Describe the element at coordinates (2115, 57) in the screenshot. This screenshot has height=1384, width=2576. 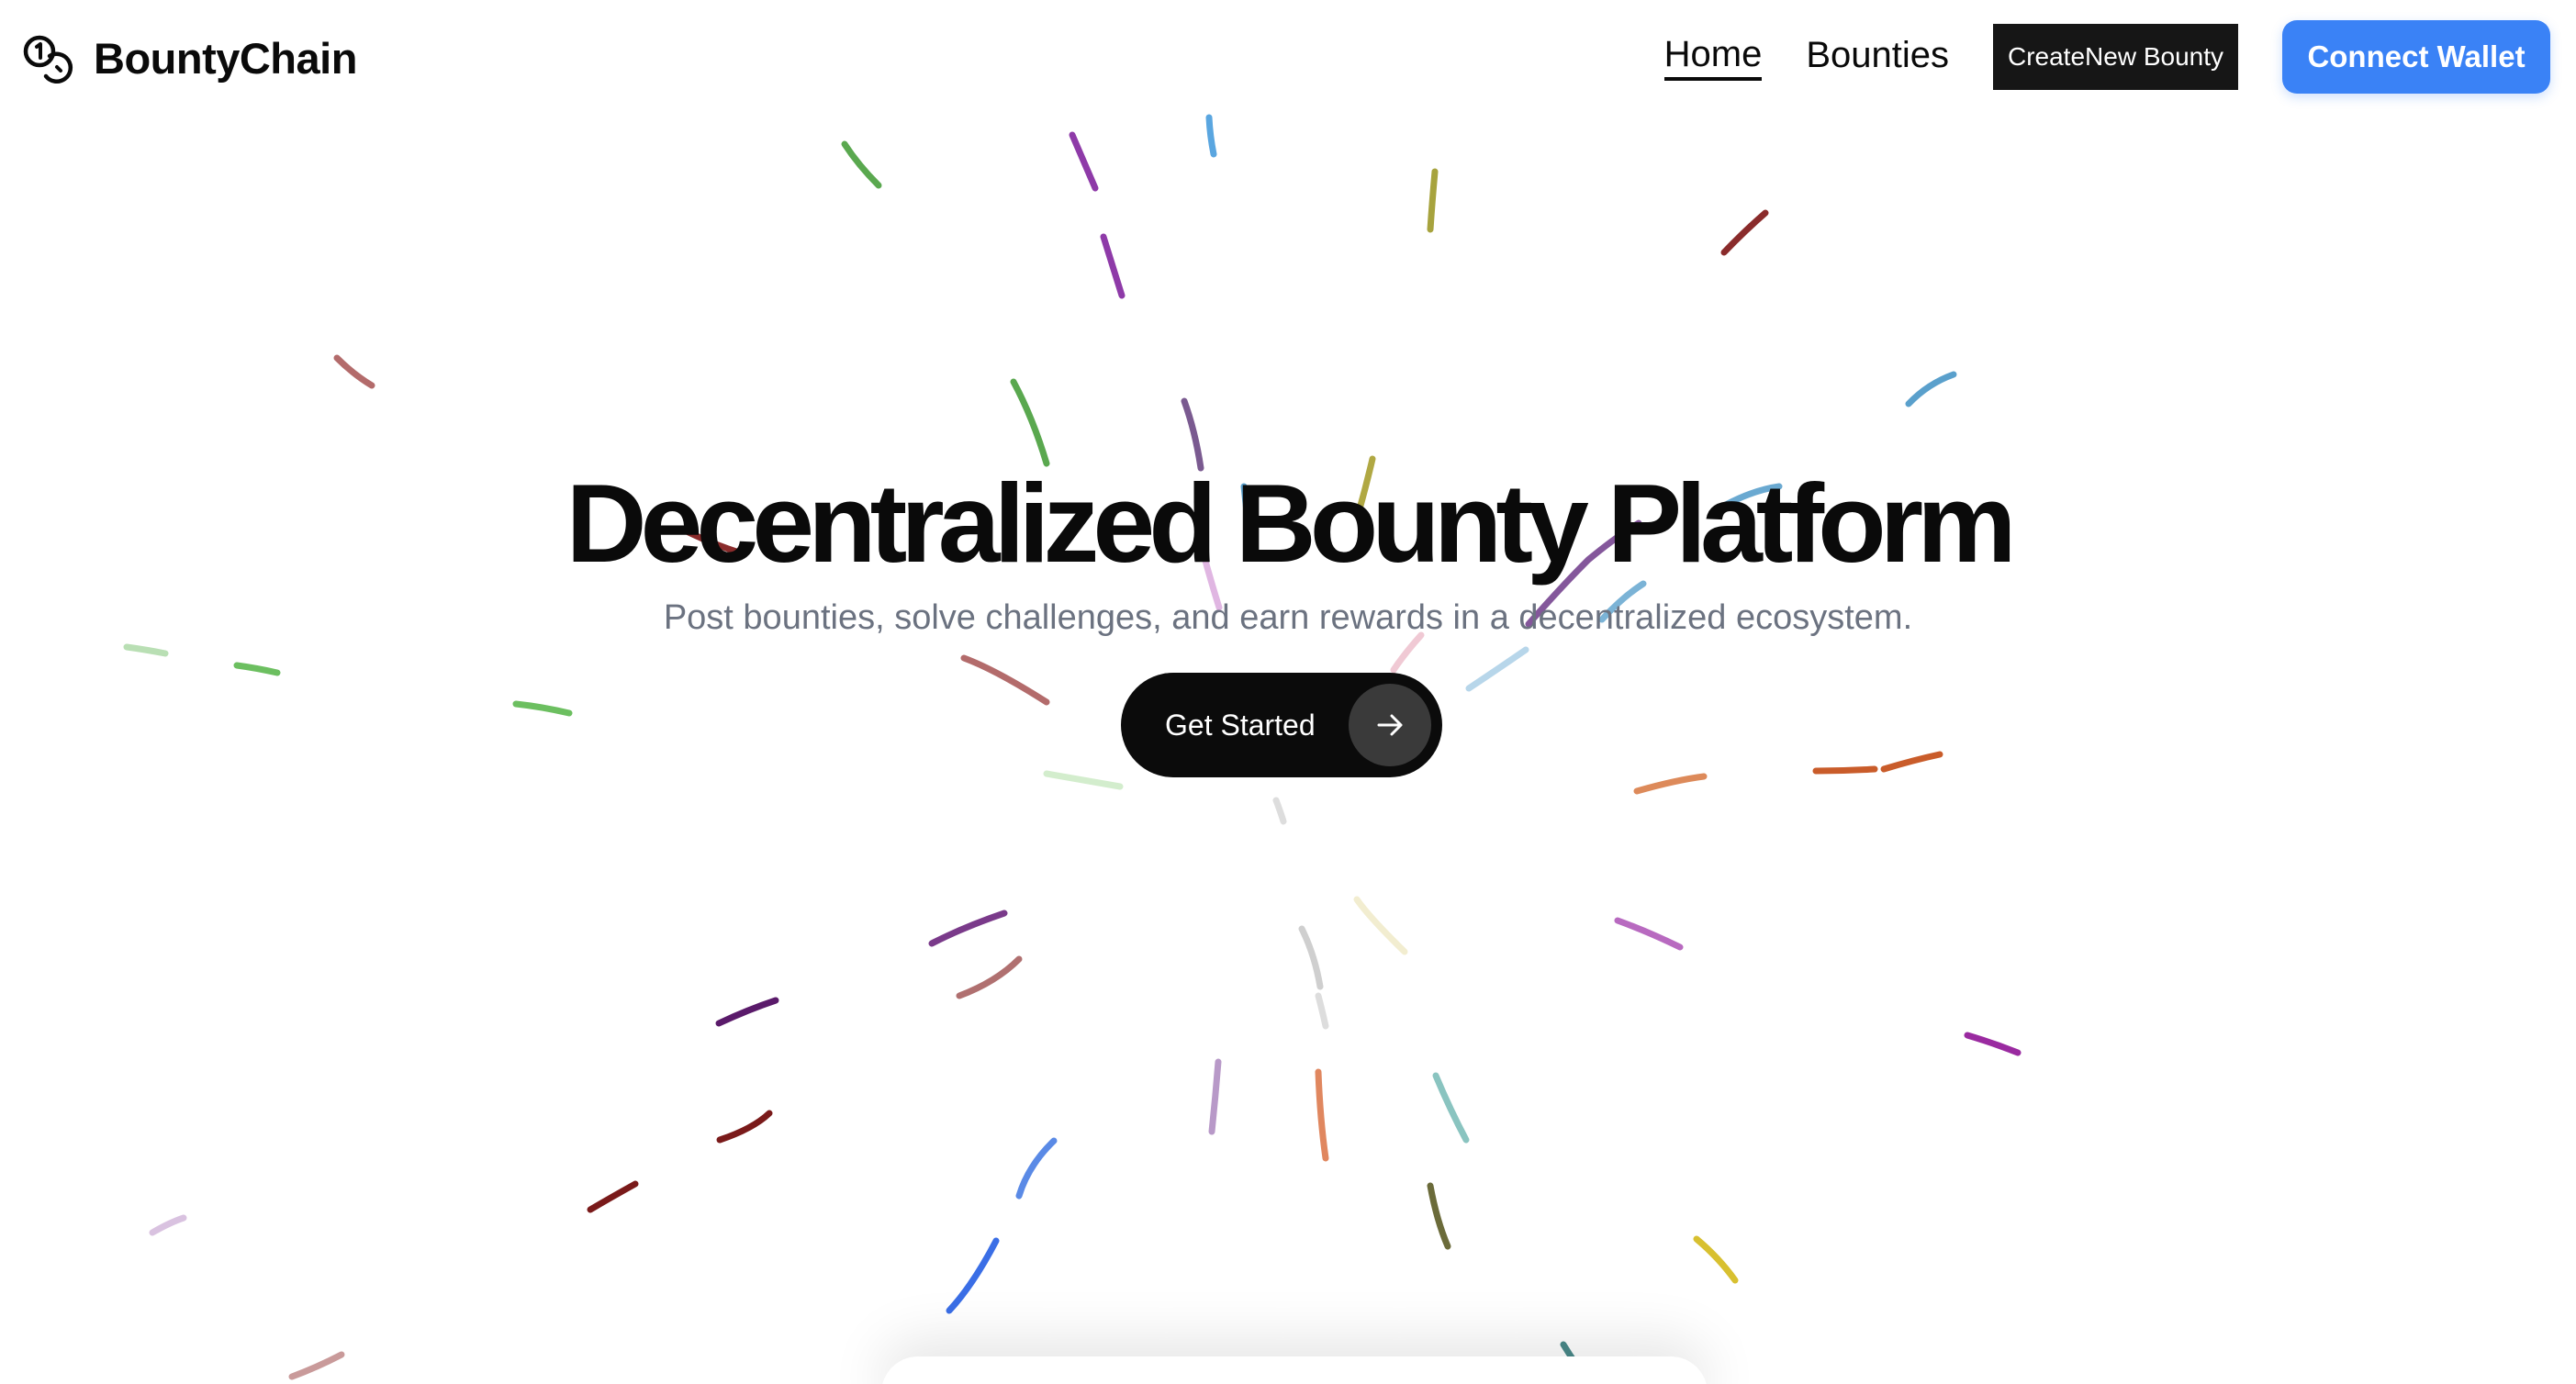
I see `create-bounty-button: CreateNew Bounty` at that location.